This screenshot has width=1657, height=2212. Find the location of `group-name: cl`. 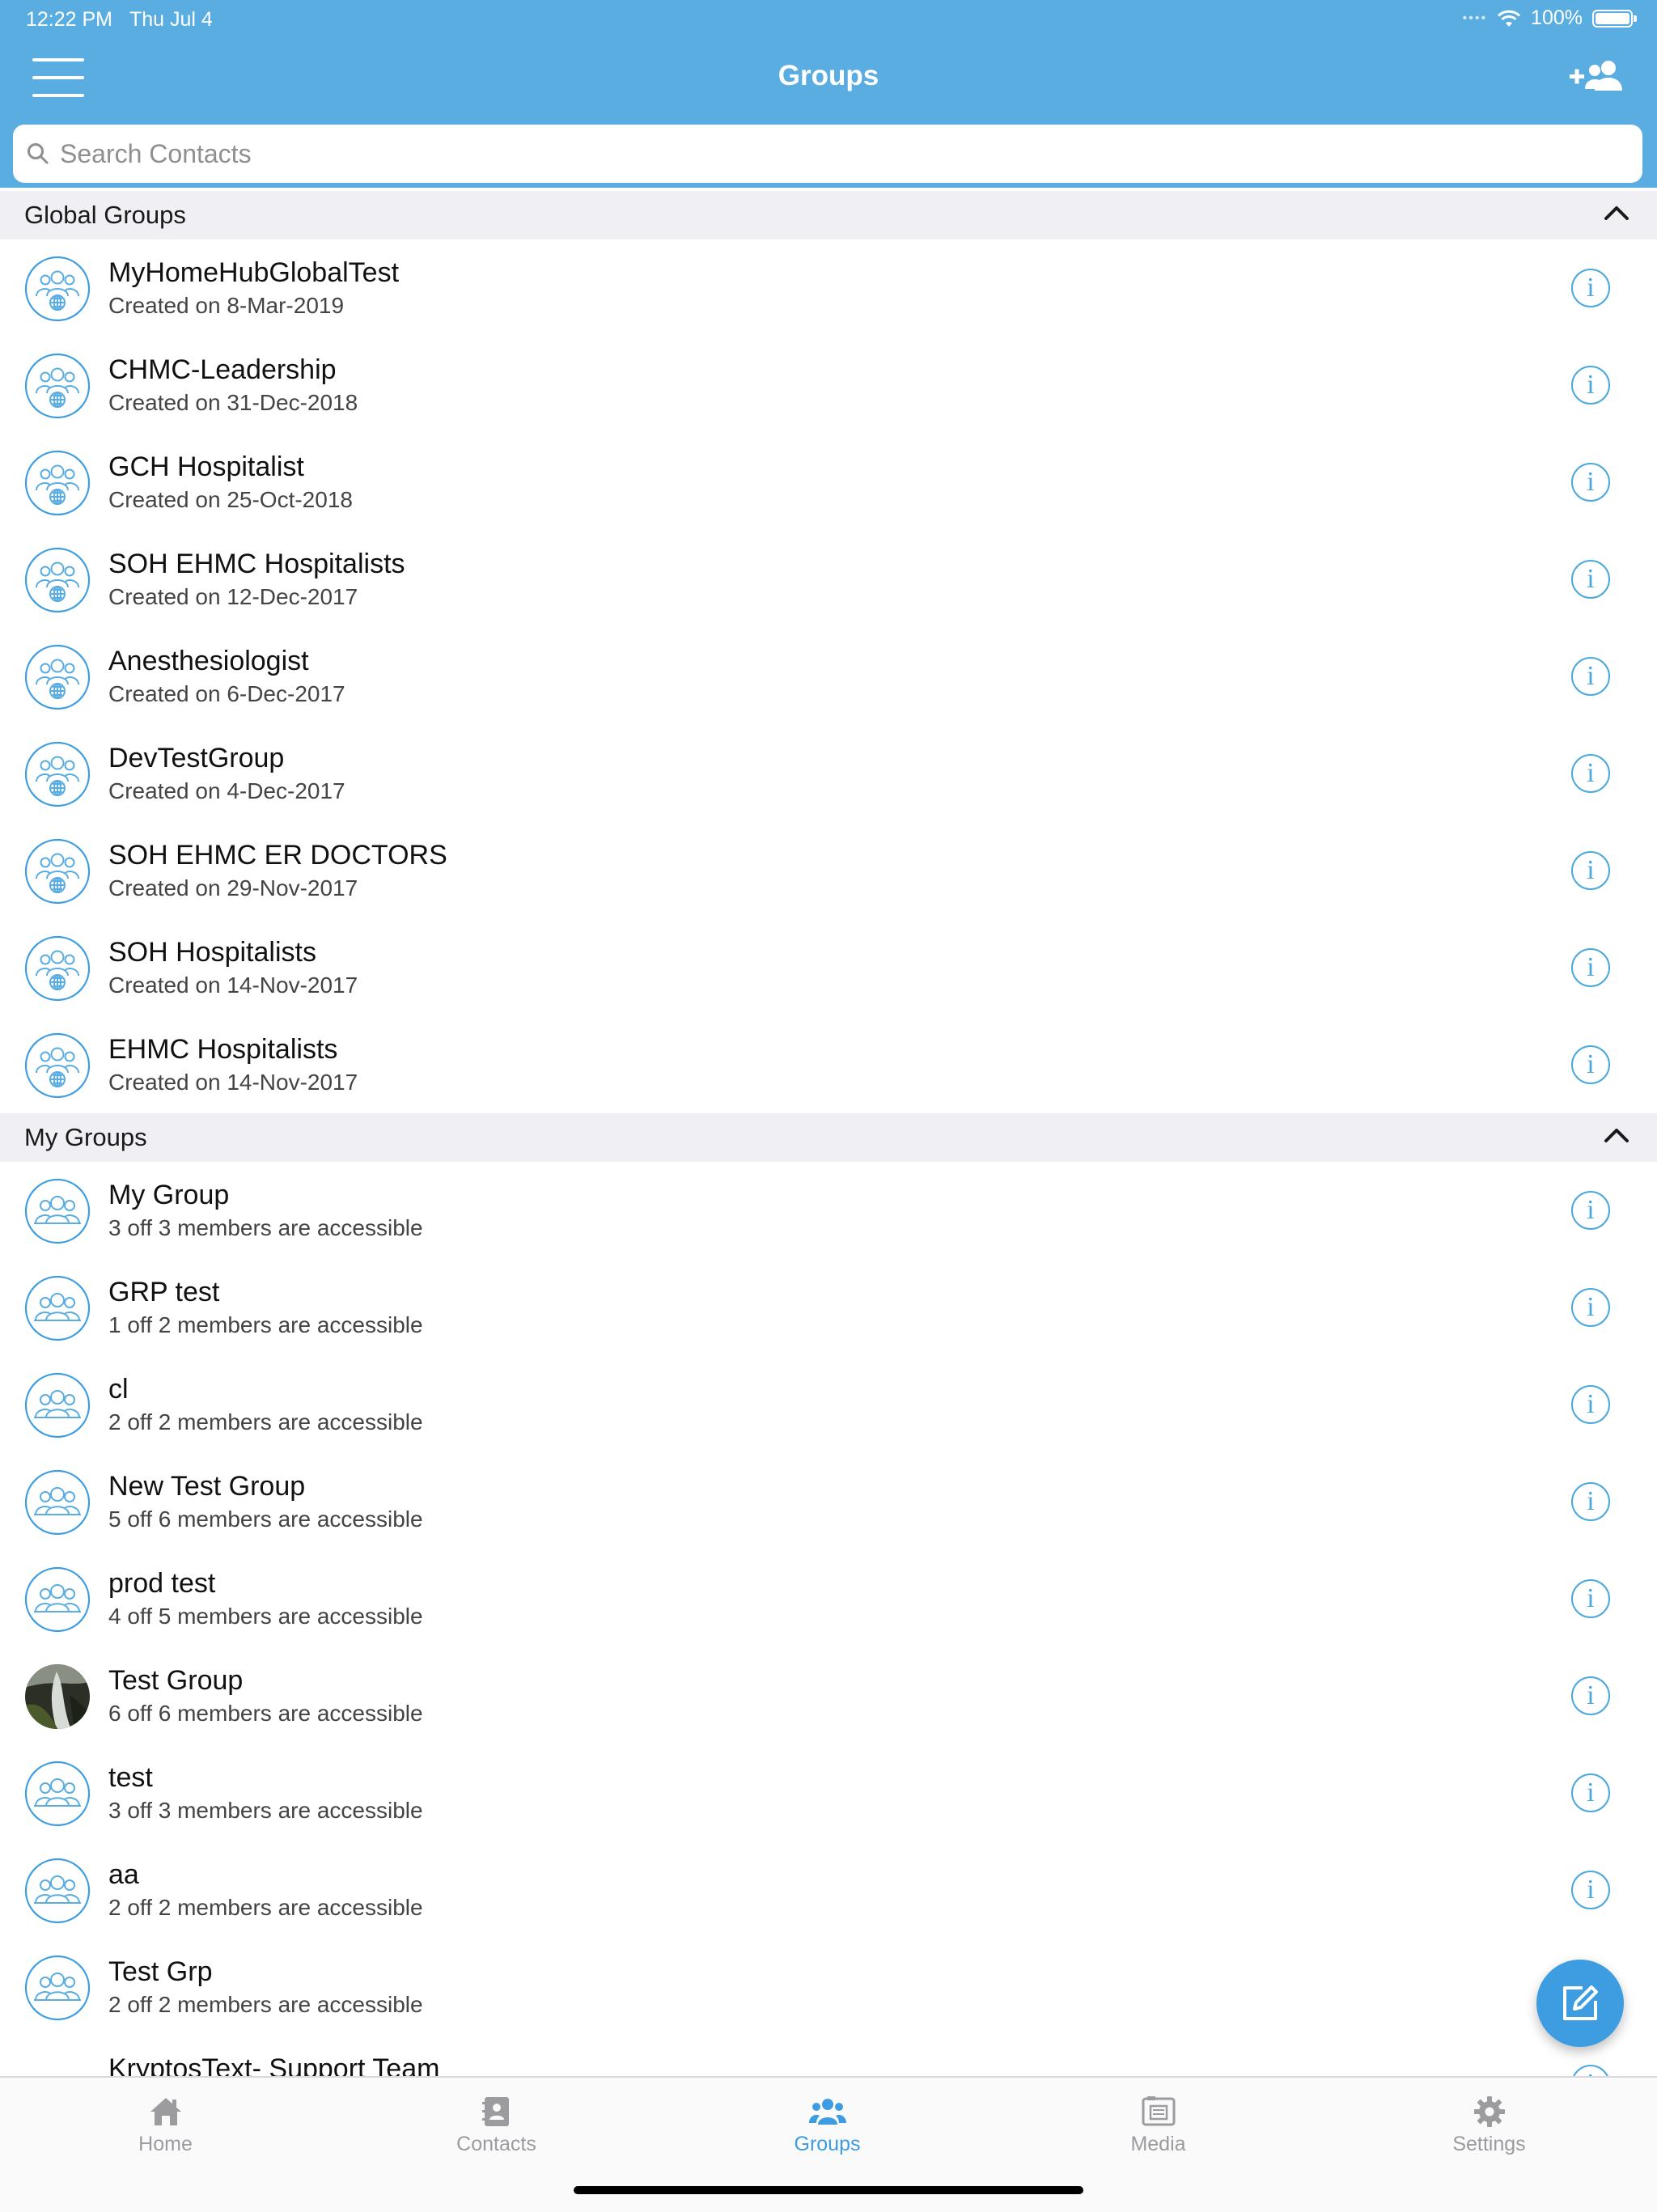

group-name: cl is located at coordinates (118, 1389).